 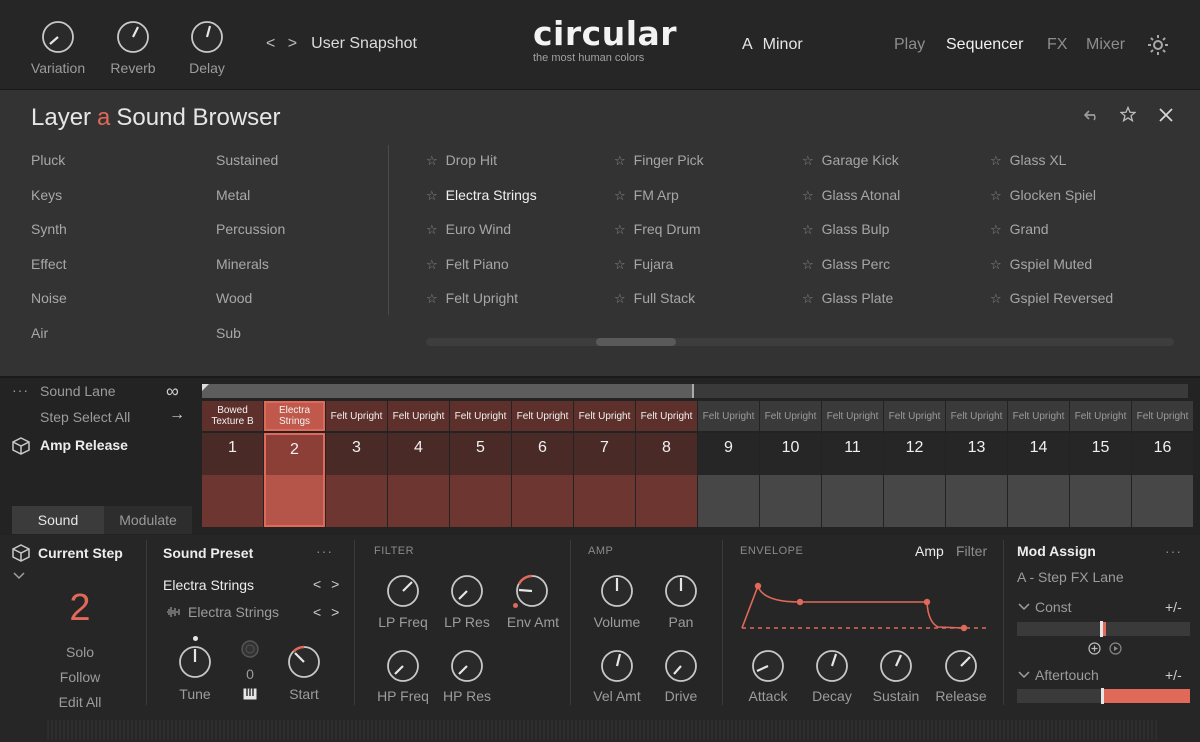 I want to click on const-bipolar-toggle: +/-, so click(x=1173, y=607).